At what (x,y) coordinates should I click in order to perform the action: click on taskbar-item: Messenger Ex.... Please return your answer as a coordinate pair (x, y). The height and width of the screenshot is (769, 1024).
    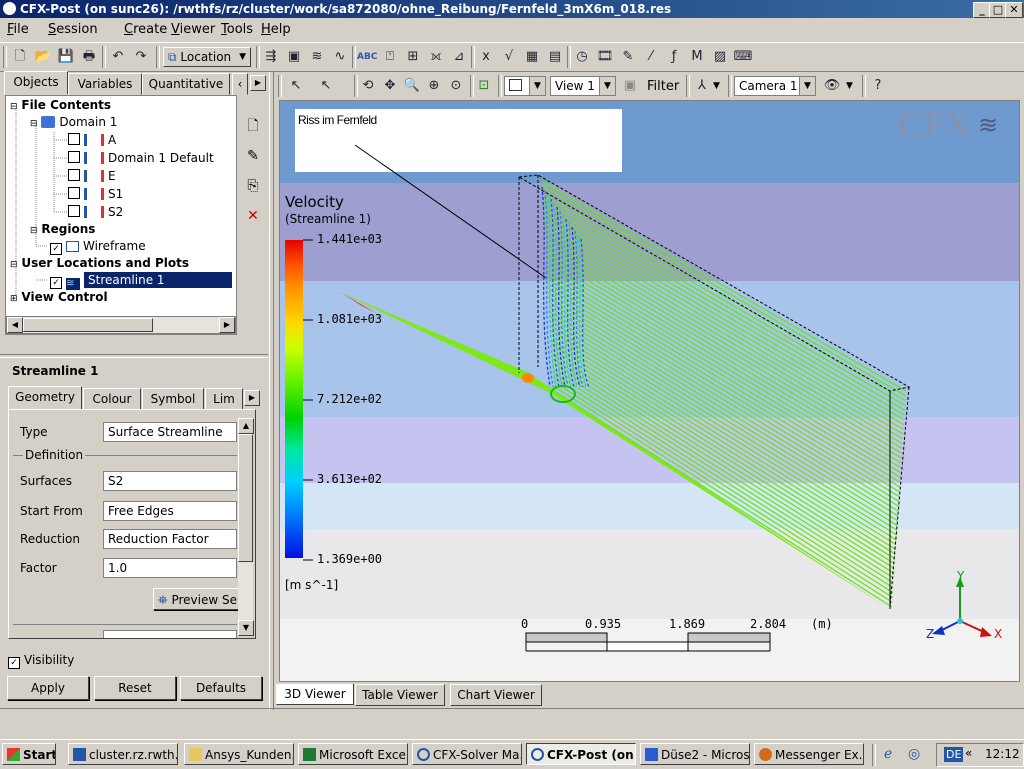
    Looking at the image, I should click on (809, 754).